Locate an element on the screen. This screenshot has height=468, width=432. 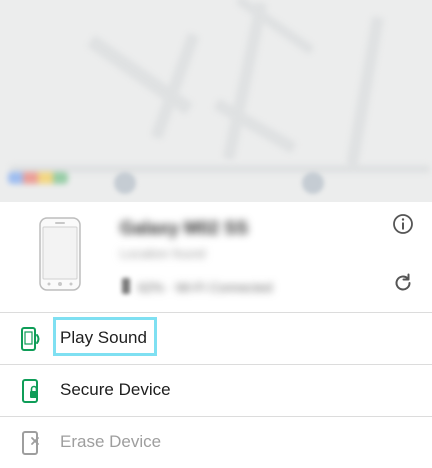
device-status: Location found is located at coordinates (163, 253).